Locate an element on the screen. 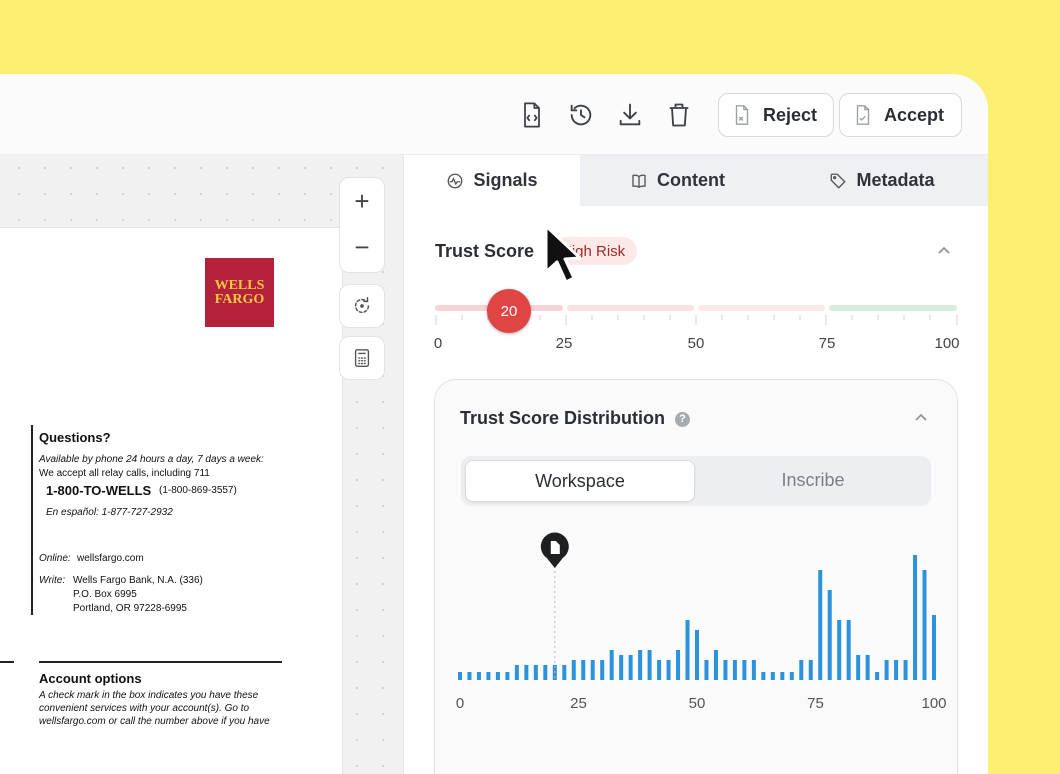 This screenshot has width=1060, height=774. tab-metadata: Metadata is located at coordinates (881, 180).